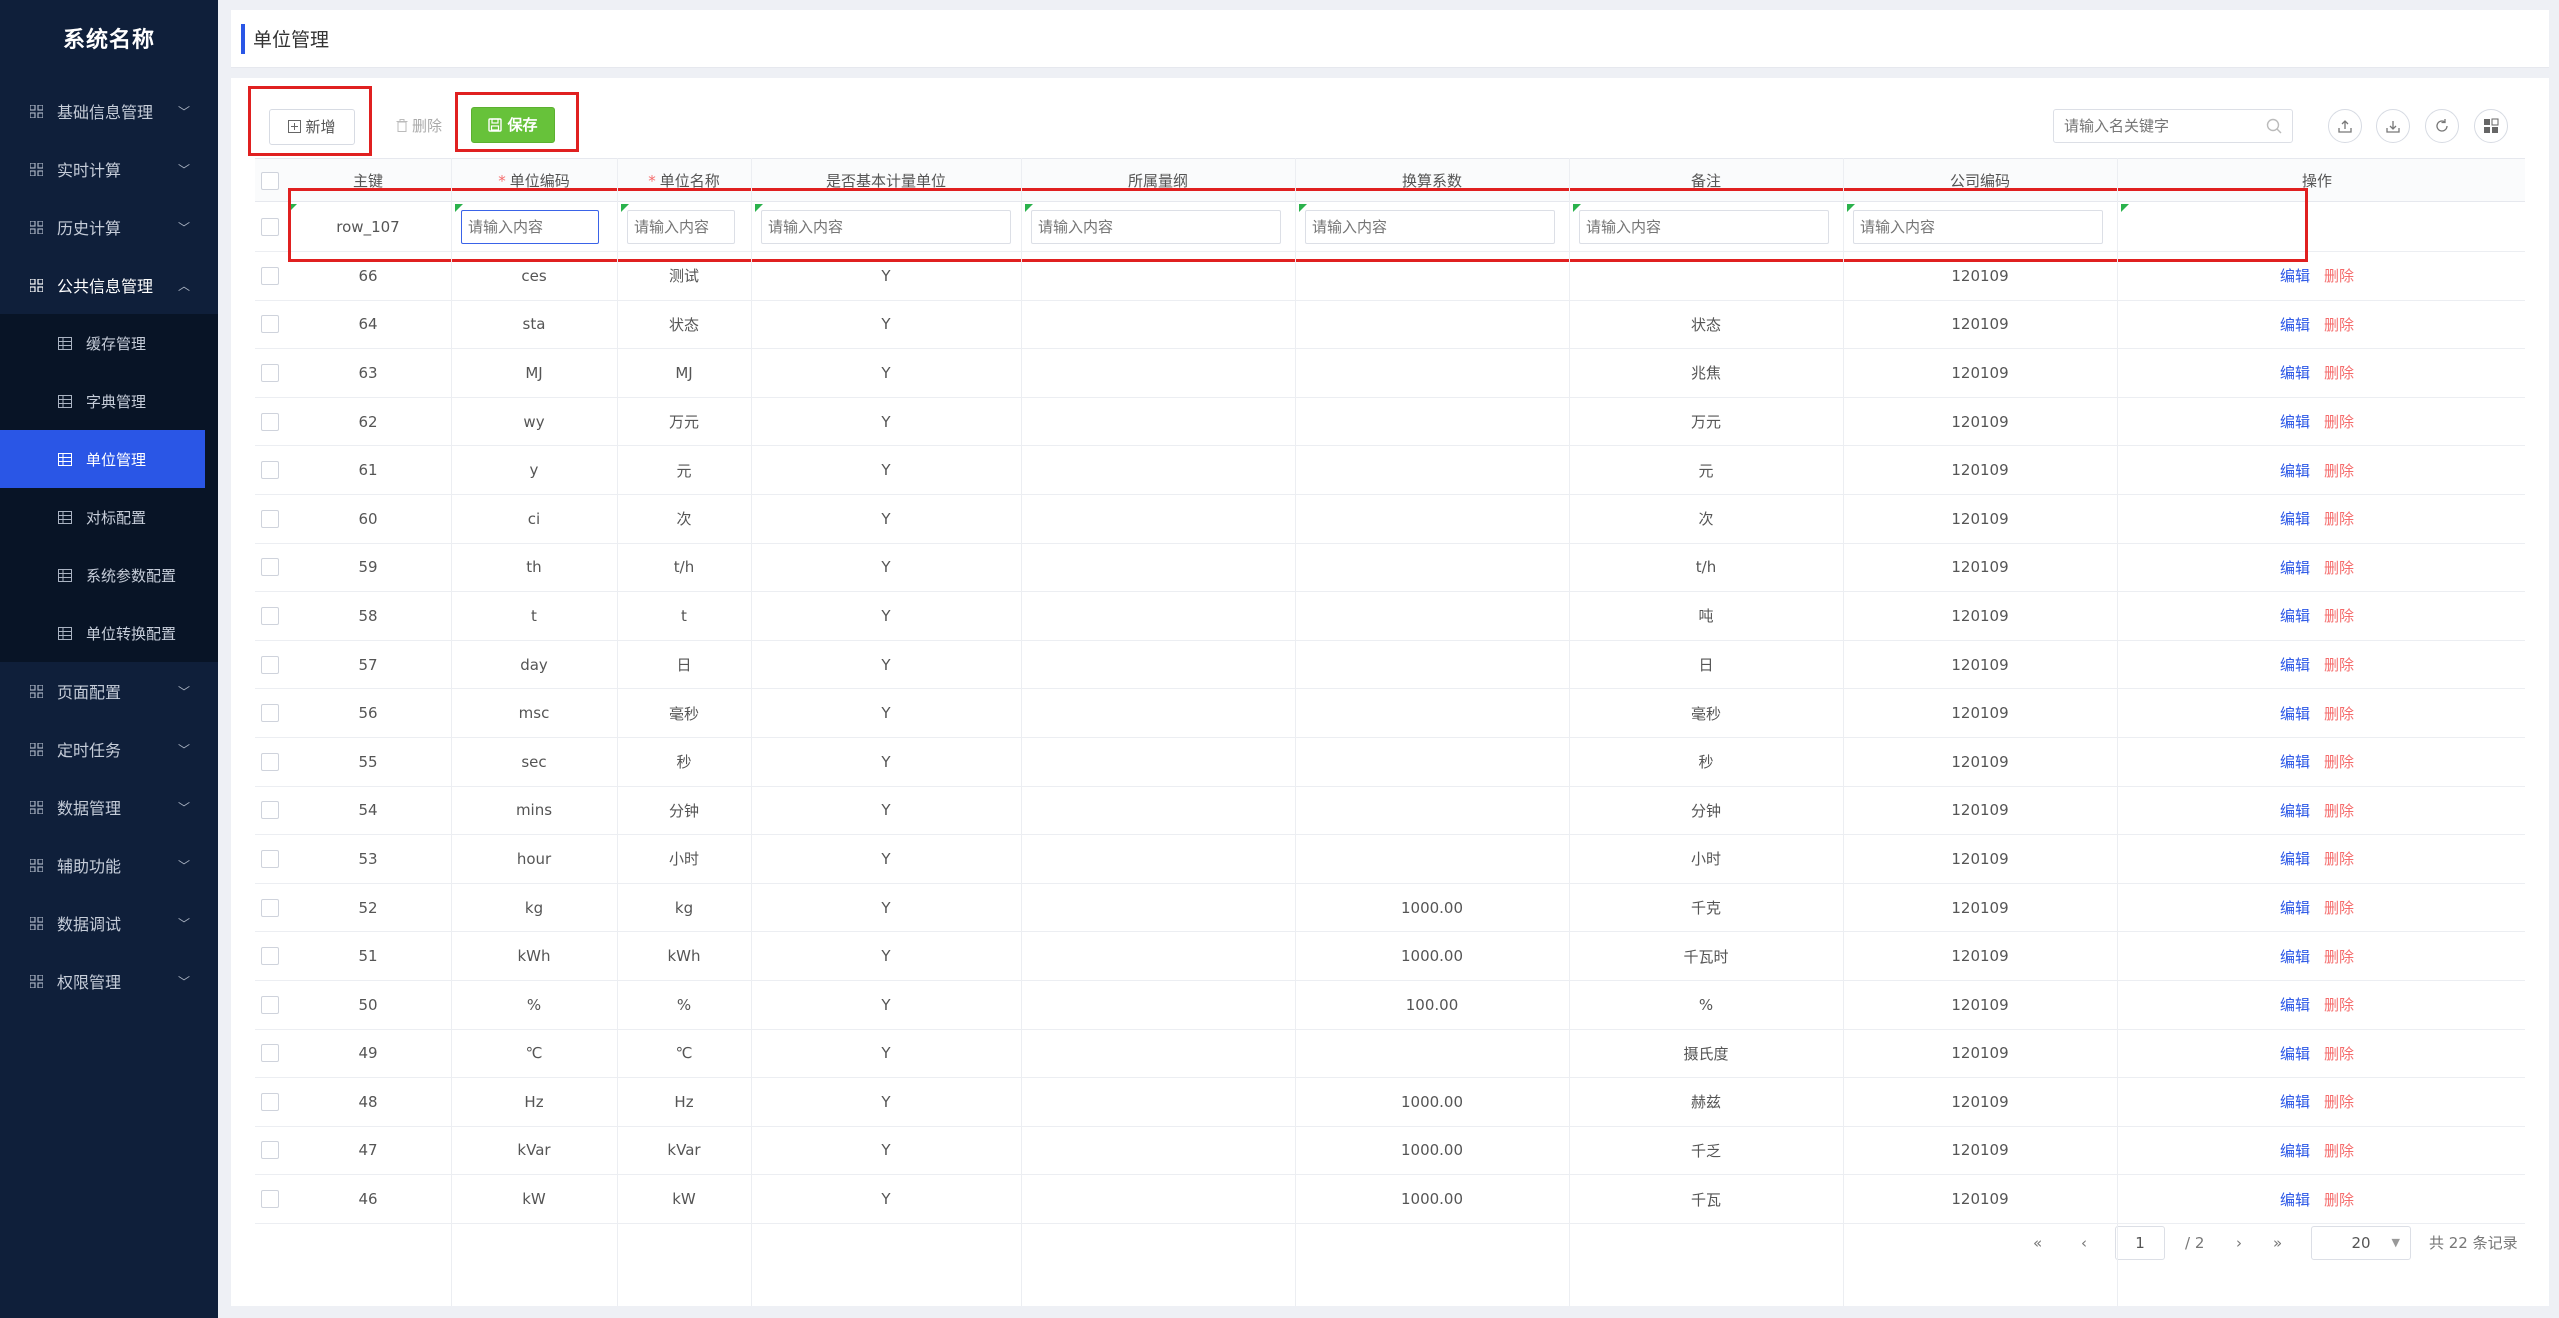  Describe the element at coordinates (109, 169) in the screenshot. I see `sidebar-menu-item: 实时计算 ﹀` at that location.